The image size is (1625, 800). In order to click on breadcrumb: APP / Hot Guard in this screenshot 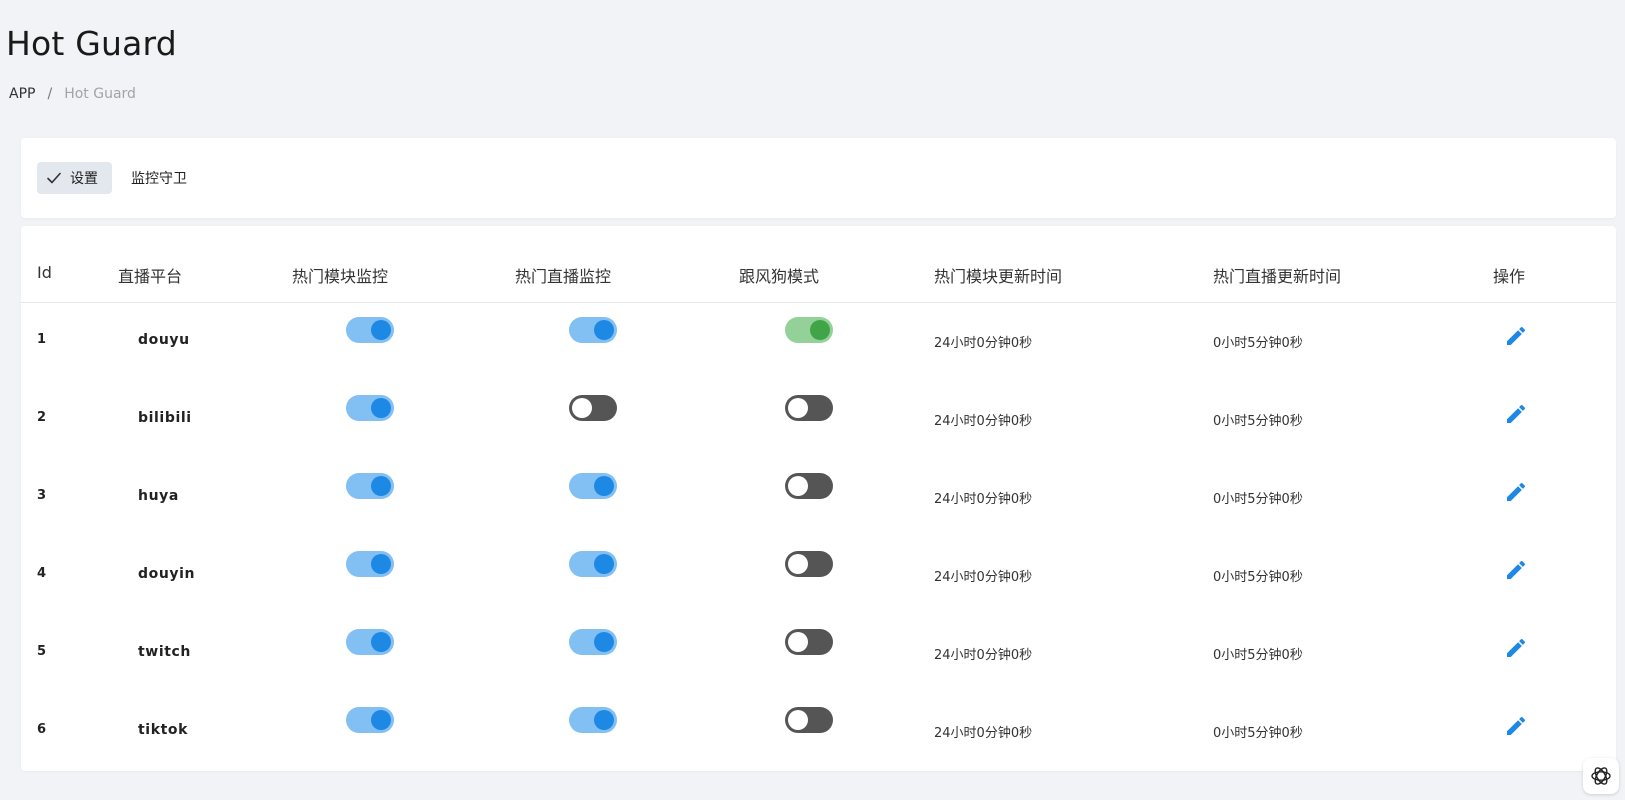, I will do `click(72, 94)`.